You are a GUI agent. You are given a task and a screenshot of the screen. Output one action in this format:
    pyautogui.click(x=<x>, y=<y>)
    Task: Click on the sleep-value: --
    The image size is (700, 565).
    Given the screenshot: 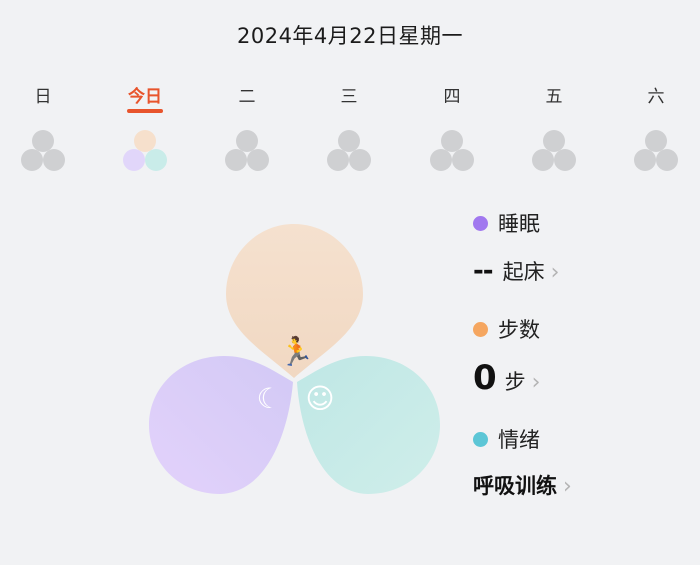 What is the action you would take?
    pyautogui.click(x=483, y=271)
    